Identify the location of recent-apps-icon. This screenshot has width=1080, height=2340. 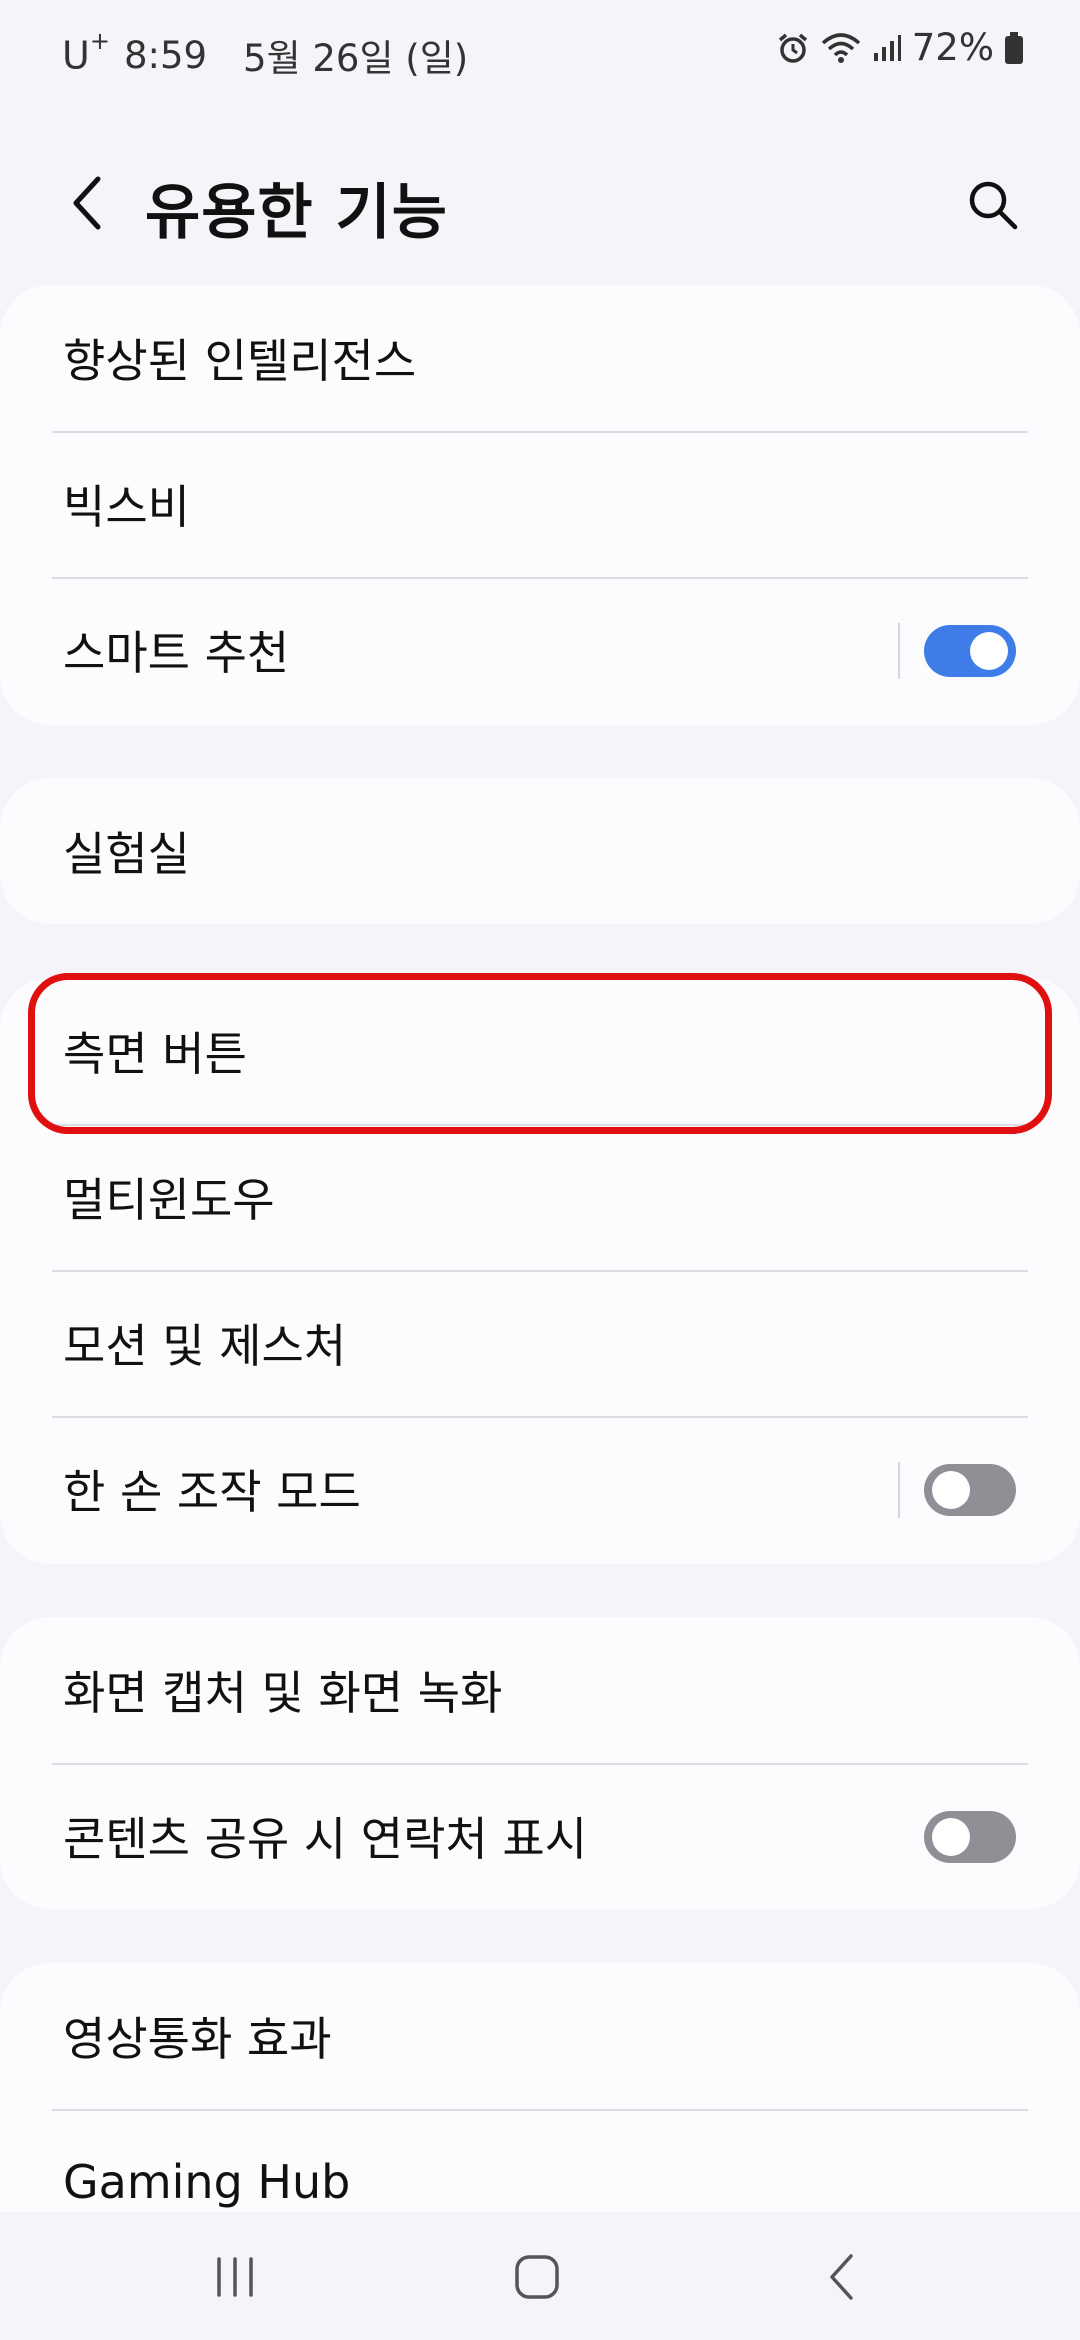
(235, 2277).